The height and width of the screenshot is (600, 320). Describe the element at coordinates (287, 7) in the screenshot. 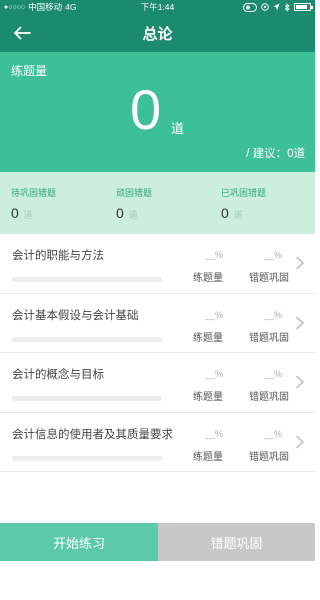

I see `bluetooth-icon` at that location.